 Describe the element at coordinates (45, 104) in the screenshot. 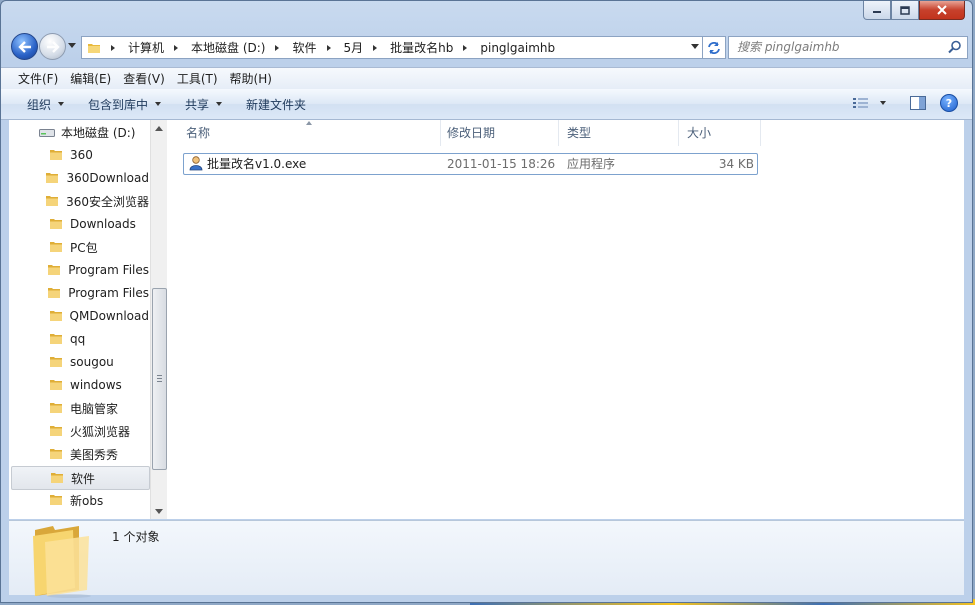

I see `organize-button: 组织` at that location.